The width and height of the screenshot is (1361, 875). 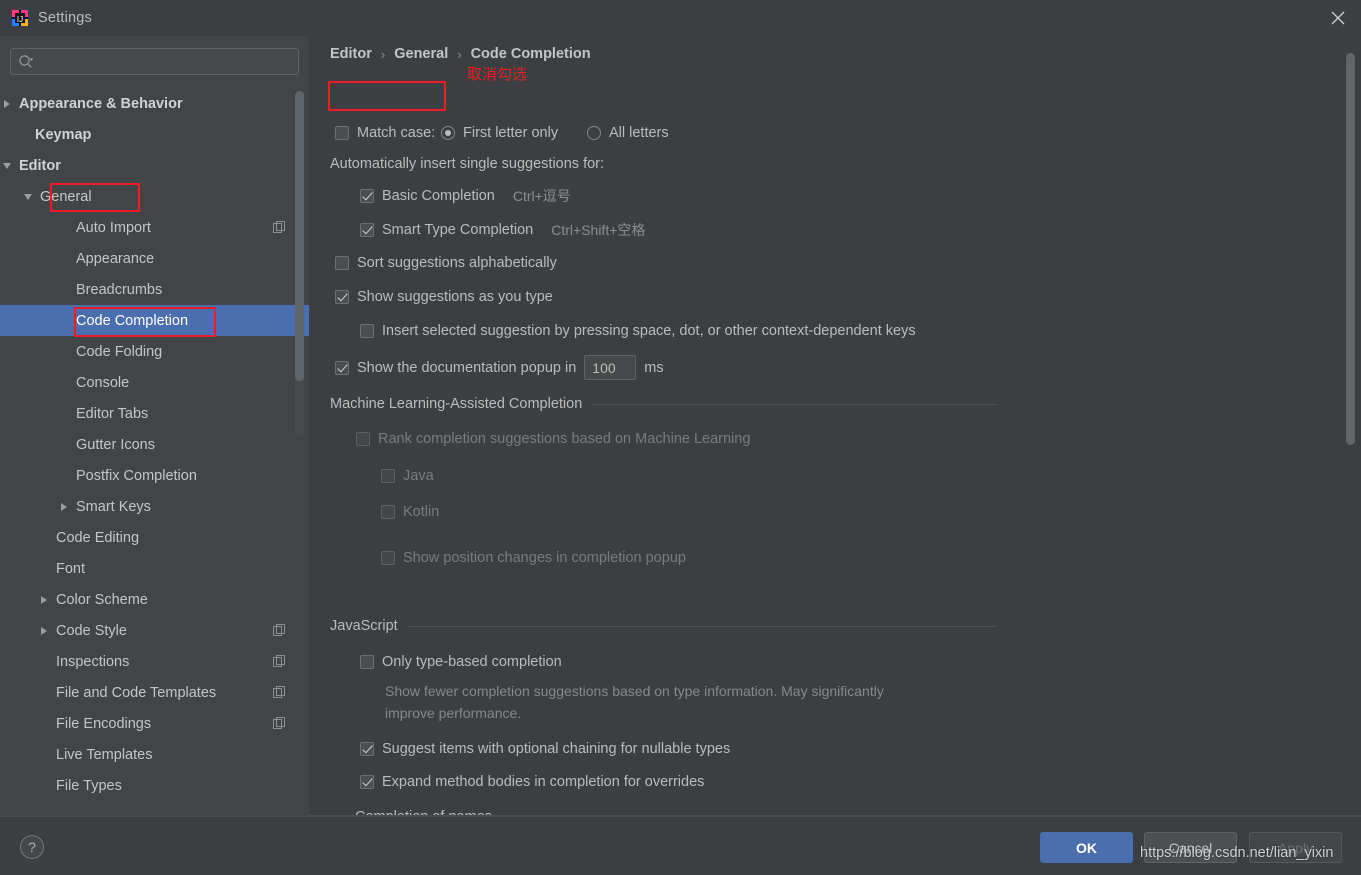 What do you see at coordinates (65, 18) in the screenshot?
I see `window-title: Settings` at bounding box center [65, 18].